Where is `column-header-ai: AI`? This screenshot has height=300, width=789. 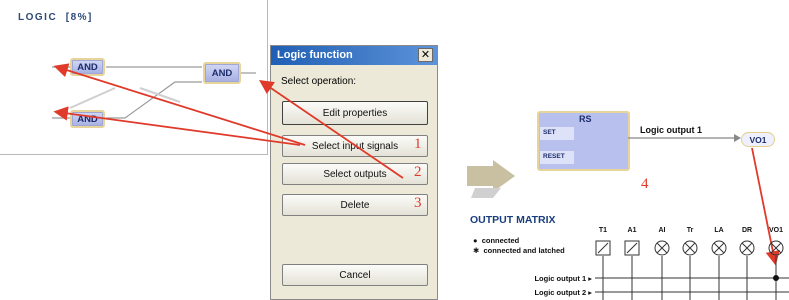
column-header-ai: AI is located at coordinates (662, 230).